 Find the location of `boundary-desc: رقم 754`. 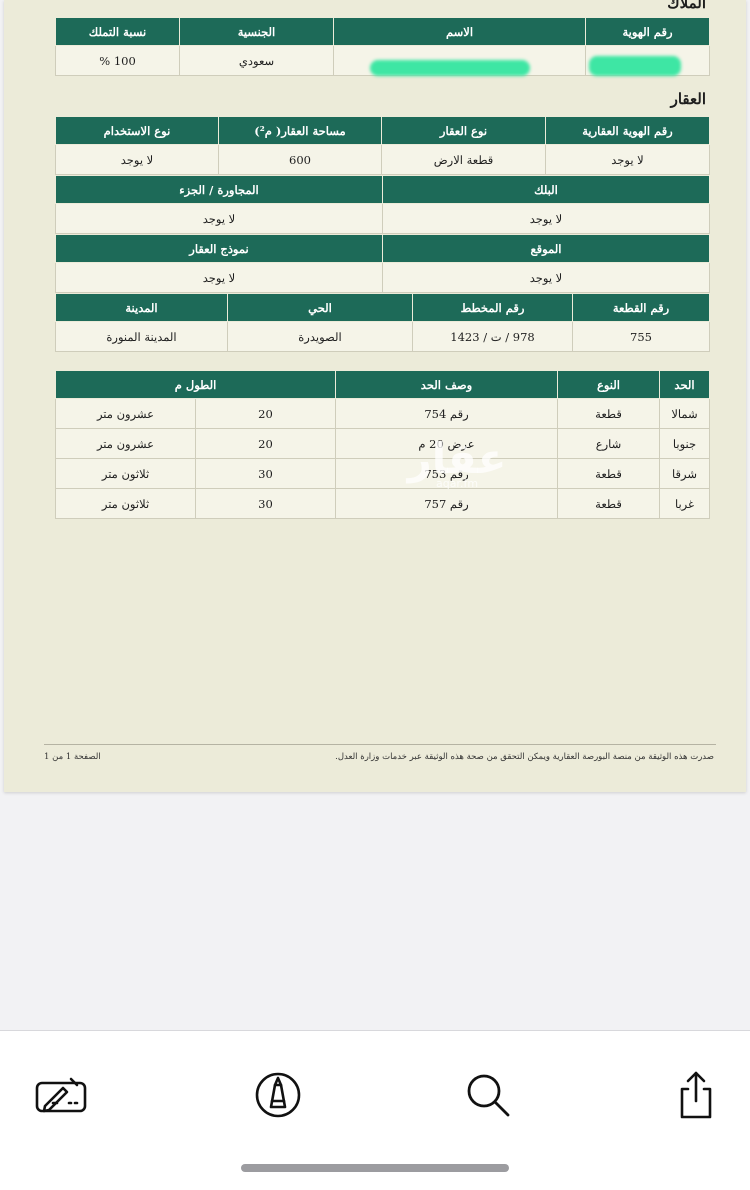

boundary-desc: رقم 754 is located at coordinates (446, 413).